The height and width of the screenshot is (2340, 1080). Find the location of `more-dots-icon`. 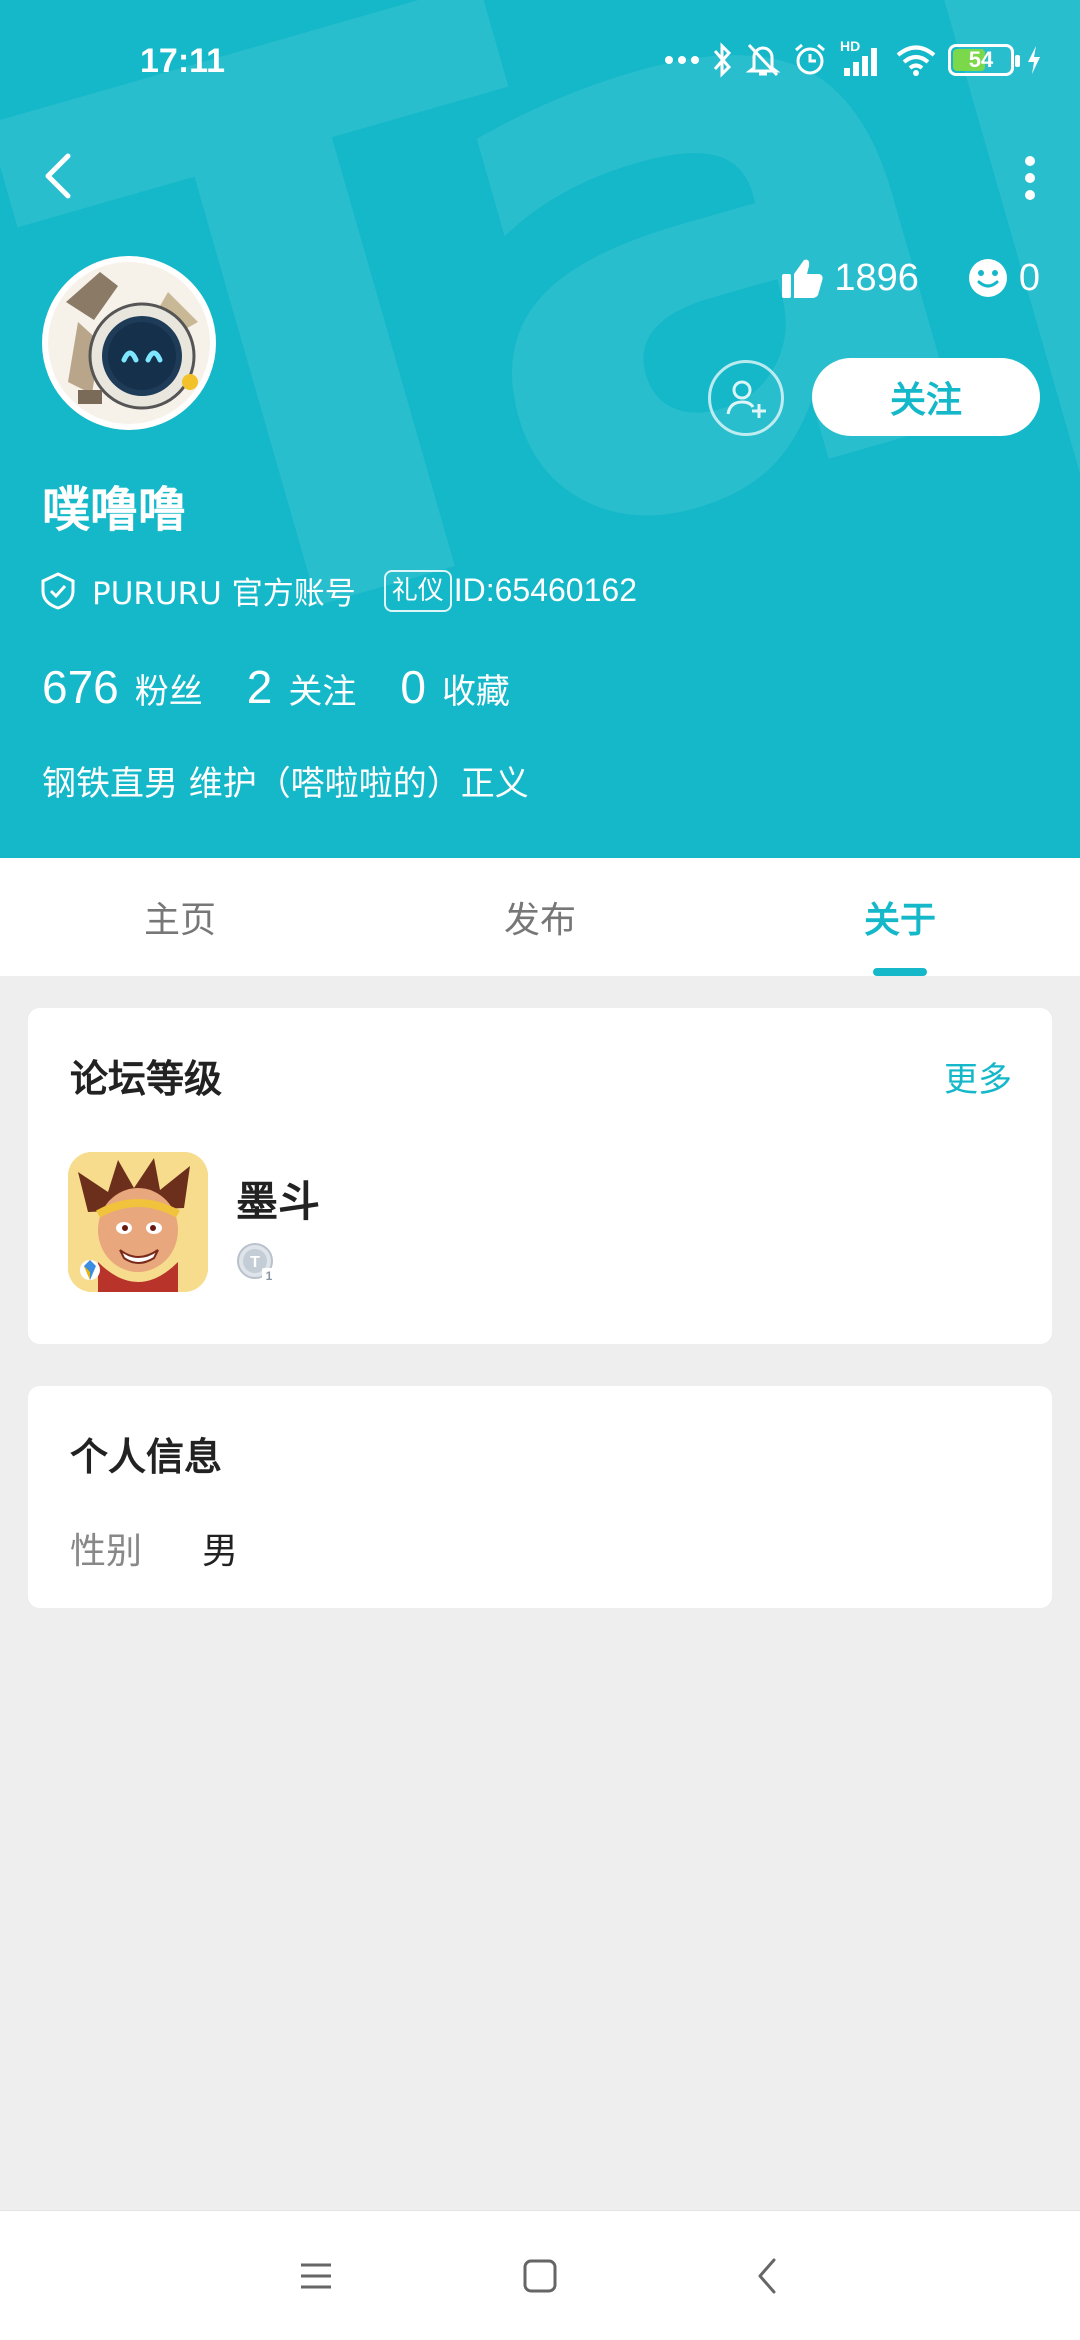

more-dots-icon is located at coordinates (682, 60).